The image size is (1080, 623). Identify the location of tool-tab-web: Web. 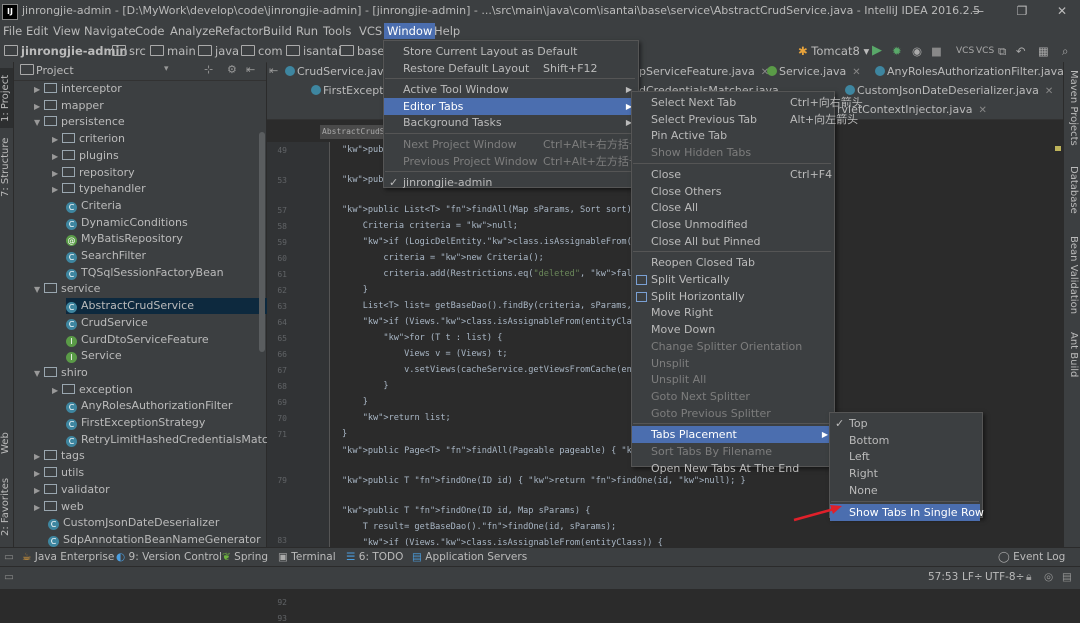
(6, 443).